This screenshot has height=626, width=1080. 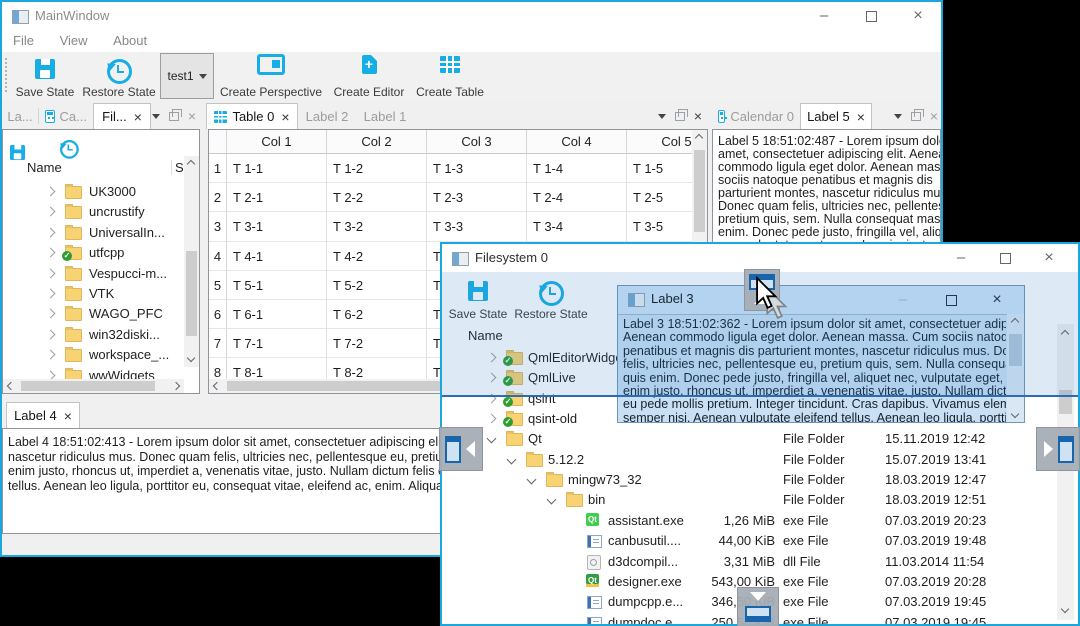 I want to click on tab-table0: Table 0 ×, so click(x=252, y=116).